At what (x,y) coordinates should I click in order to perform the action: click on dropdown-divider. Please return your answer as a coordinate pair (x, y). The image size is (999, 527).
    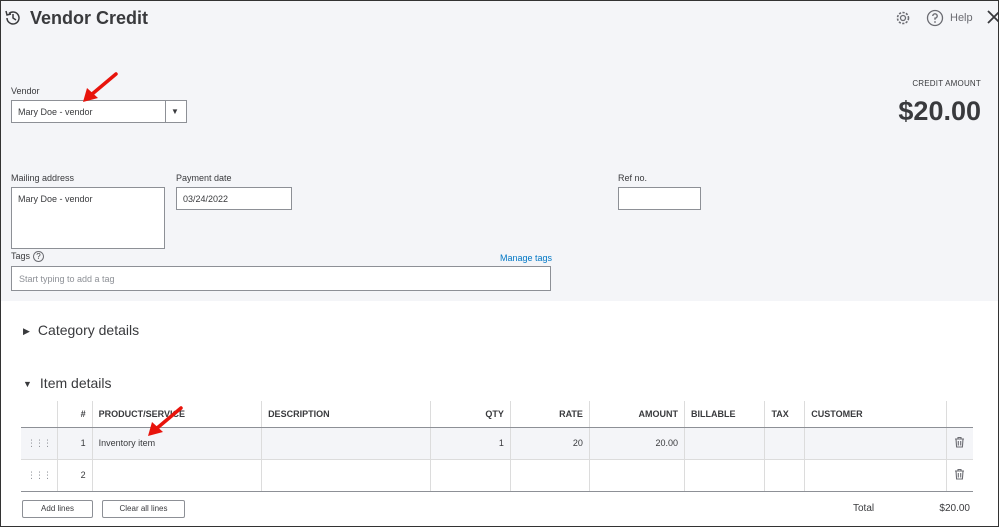
    Looking at the image, I should click on (165, 111).